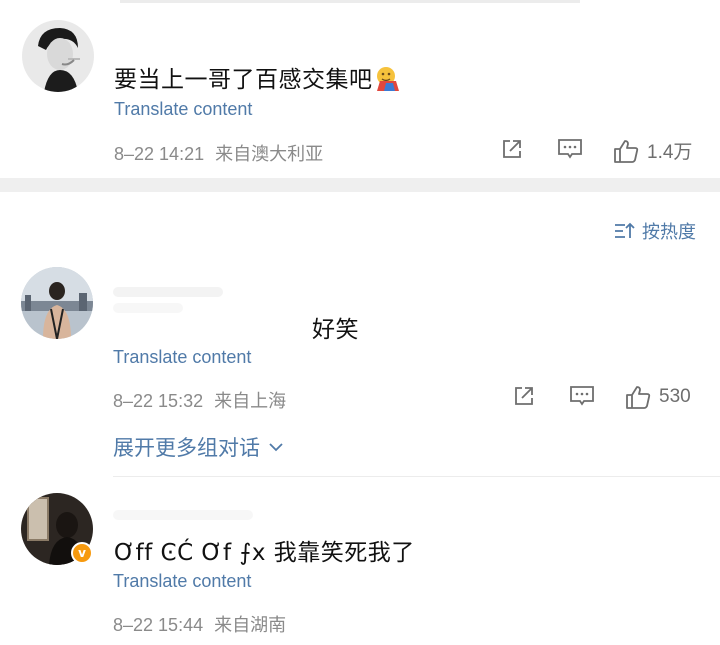  I want to click on sort-icon, so click(625, 230).